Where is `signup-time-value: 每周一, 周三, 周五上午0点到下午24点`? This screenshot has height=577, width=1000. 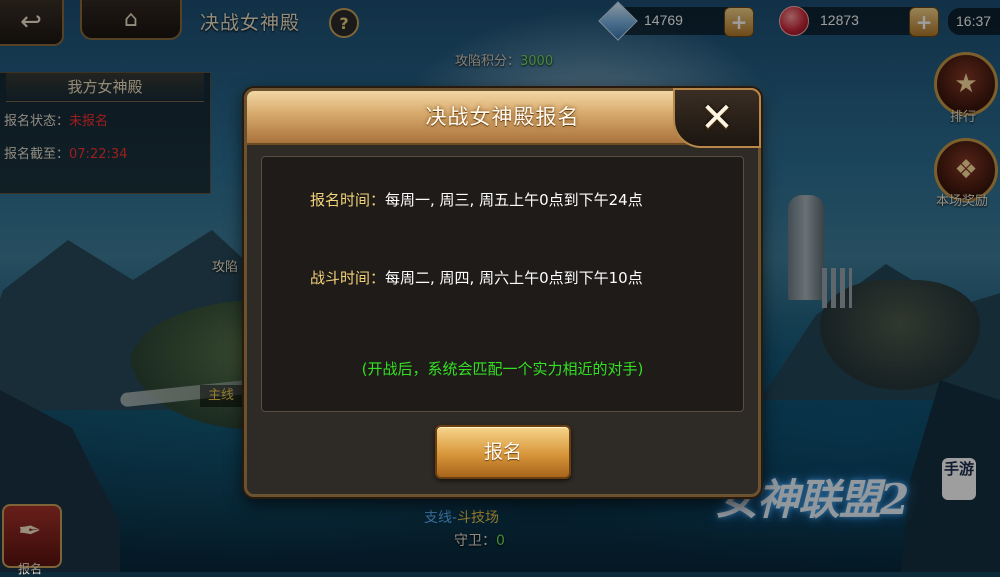 signup-time-value: 每周一, 周三, 周五上午0点到下午24点 is located at coordinates (514, 200).